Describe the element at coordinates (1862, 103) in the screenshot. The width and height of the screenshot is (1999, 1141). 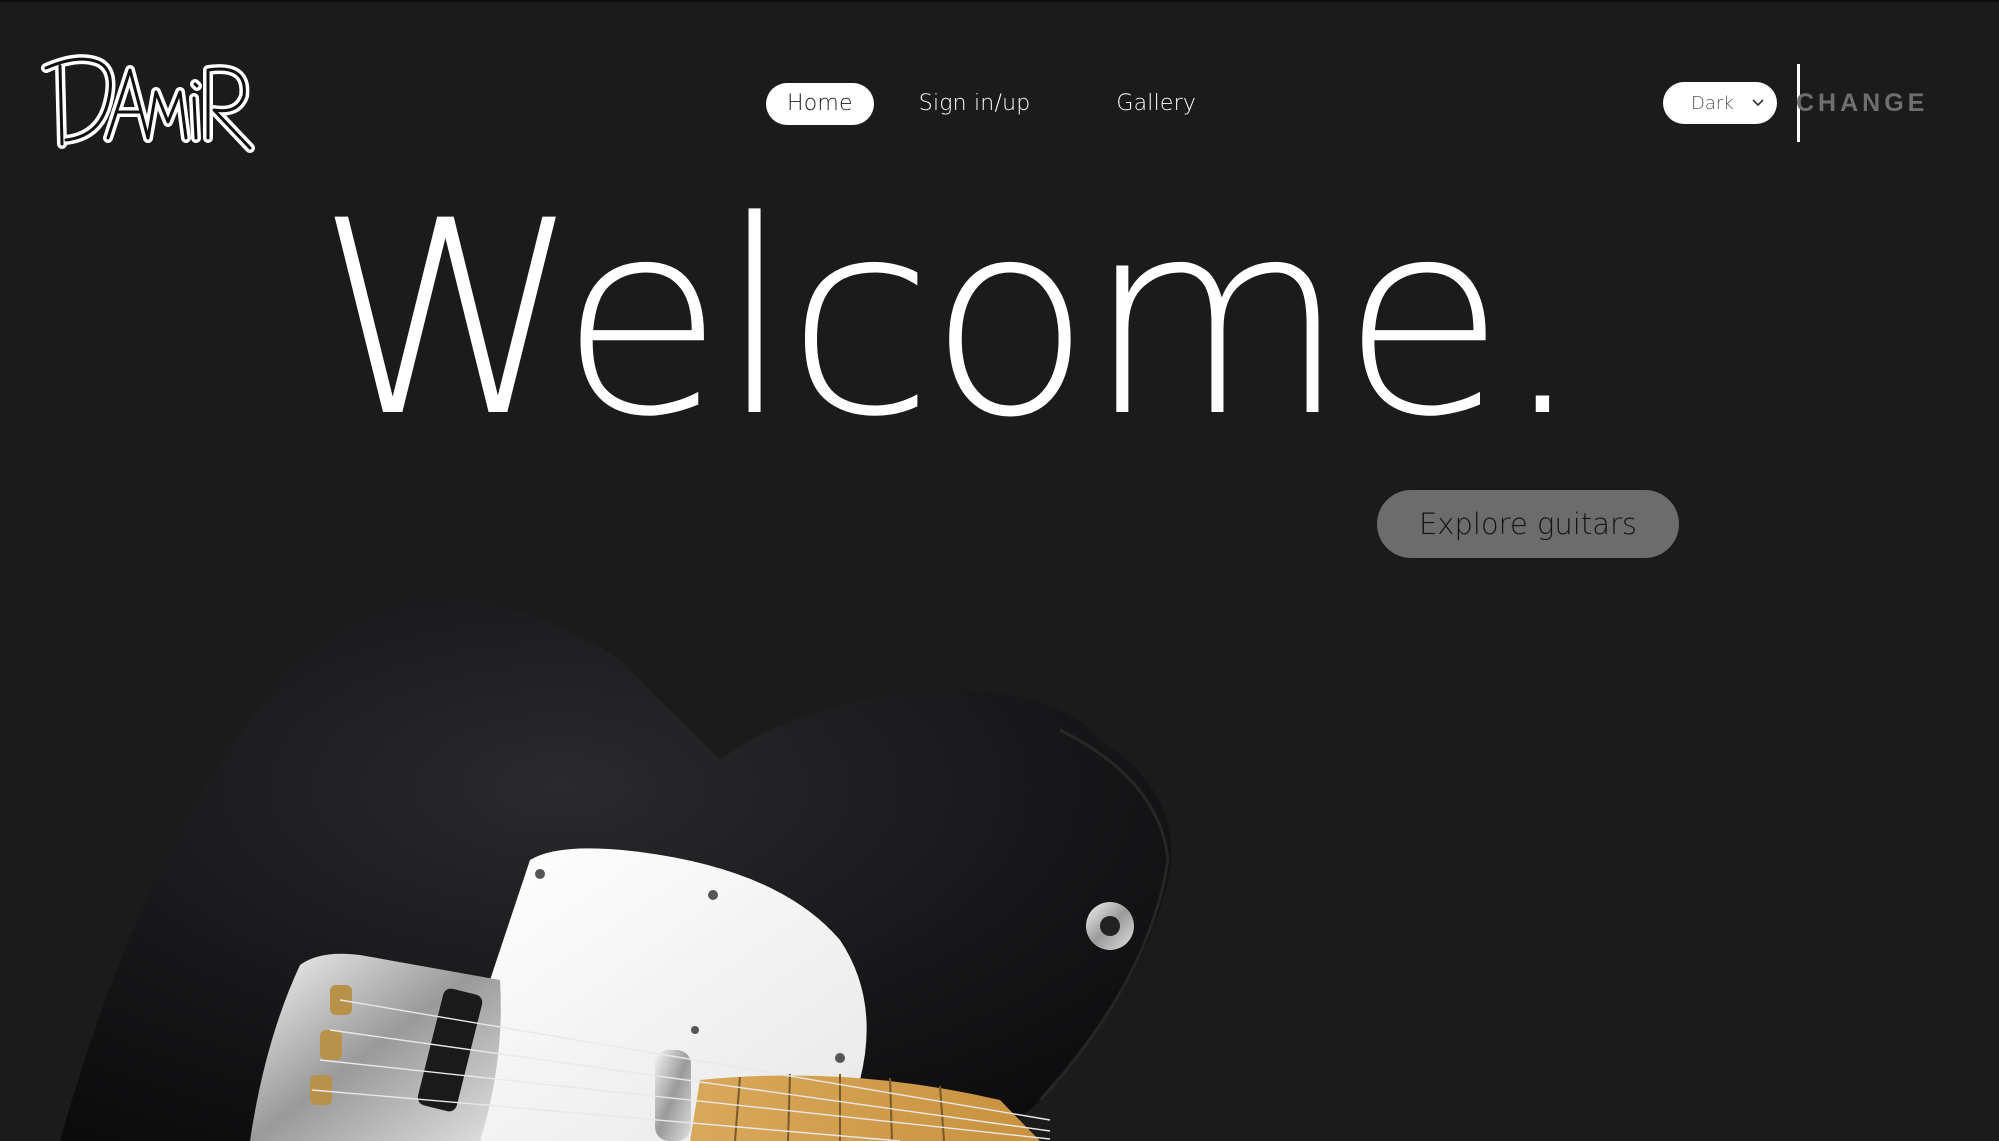
I see `change-theme-button: CHANGE` at that location.